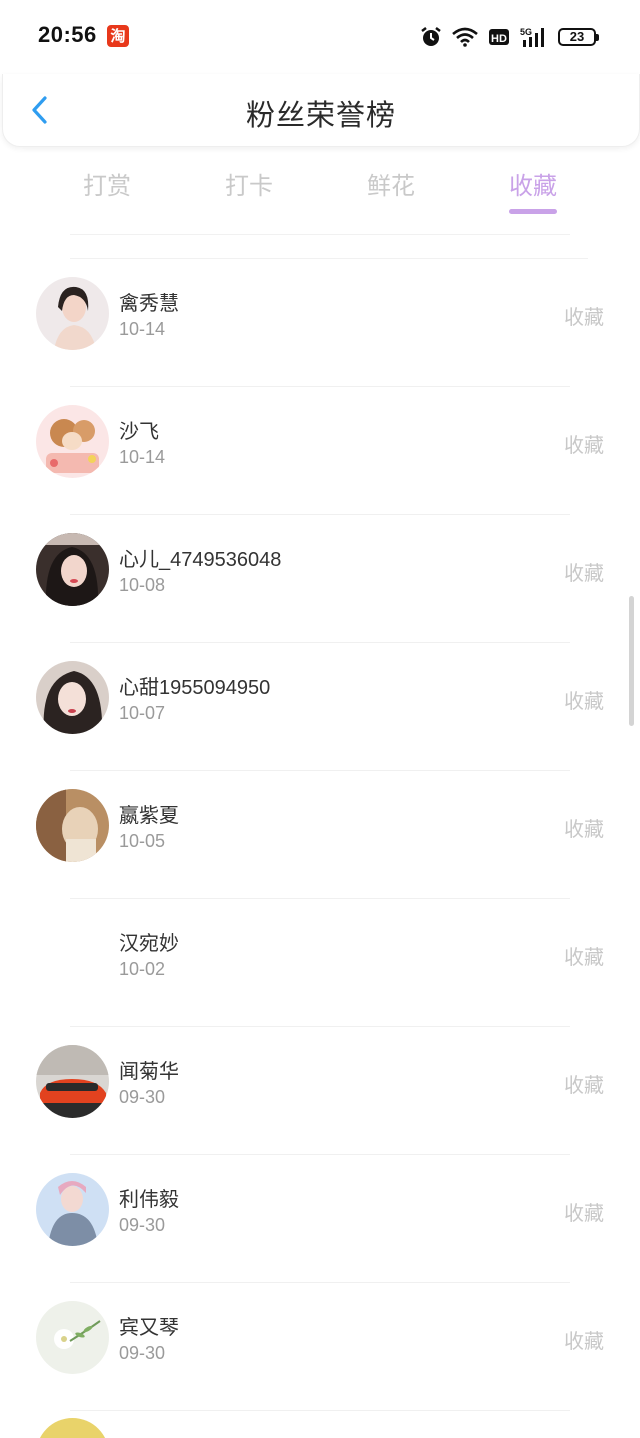  I want to click on photo-avatar-icon, so click(72, 825).